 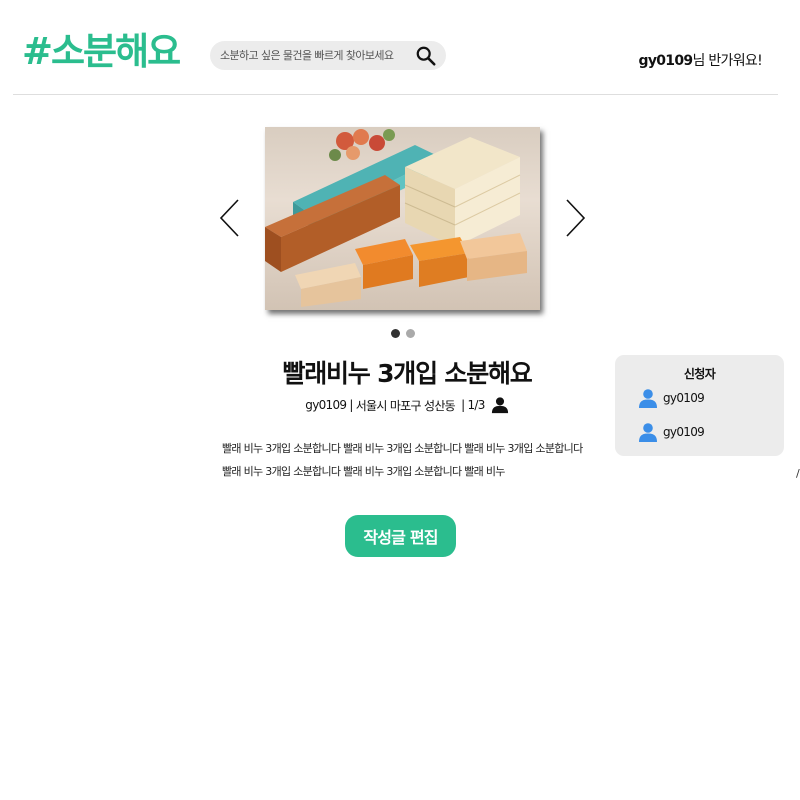 I want to click on post-meta: gy0109 | 서울시 마포구 성산동 | 1/3, so click(x=407, y=405).